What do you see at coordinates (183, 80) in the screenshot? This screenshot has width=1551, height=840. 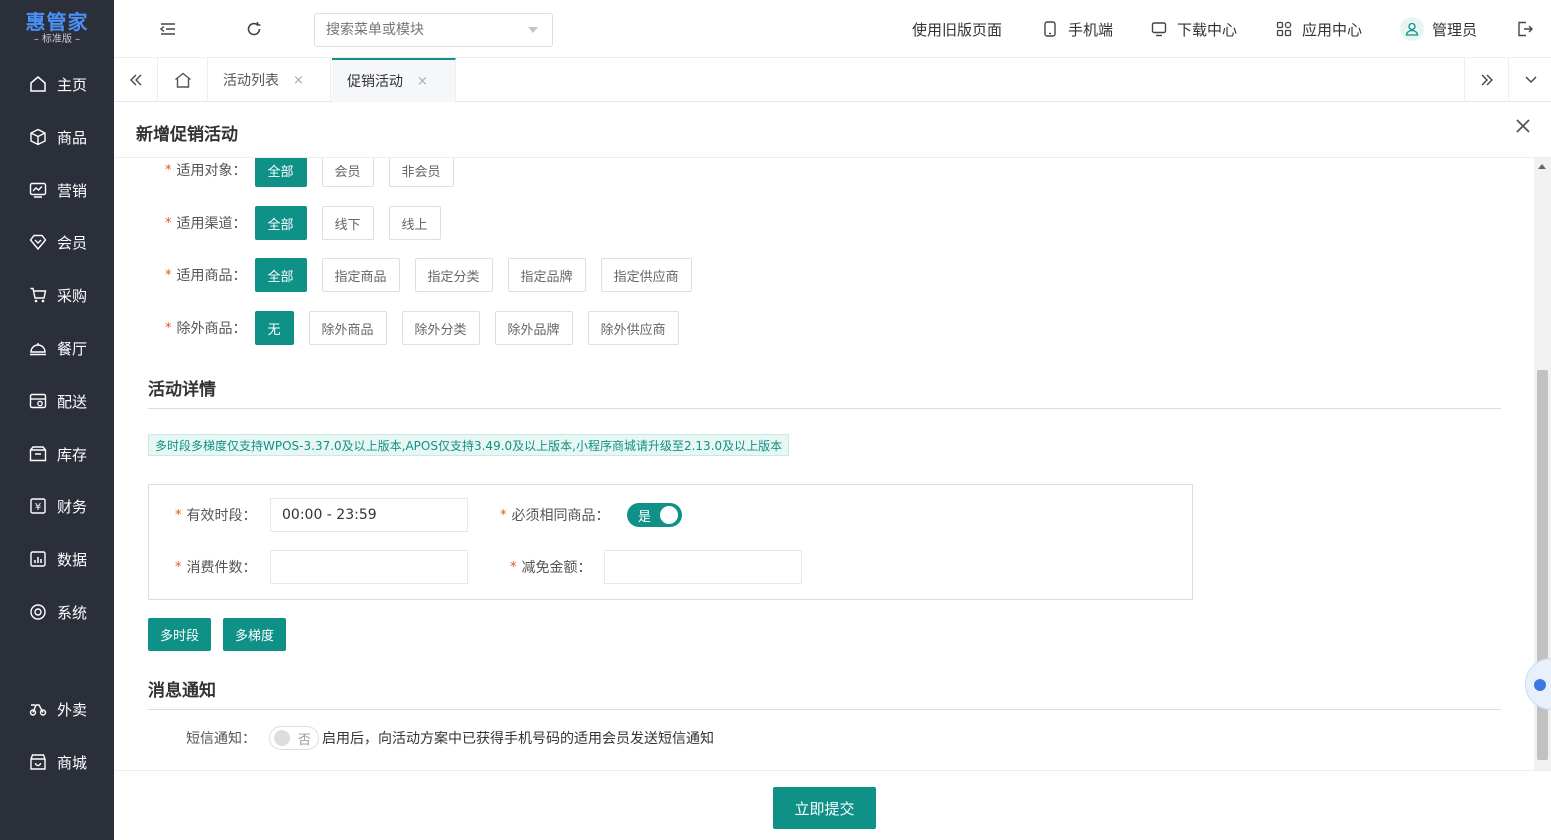 I see `tab-home-icon` at bounding box center [183, 80].